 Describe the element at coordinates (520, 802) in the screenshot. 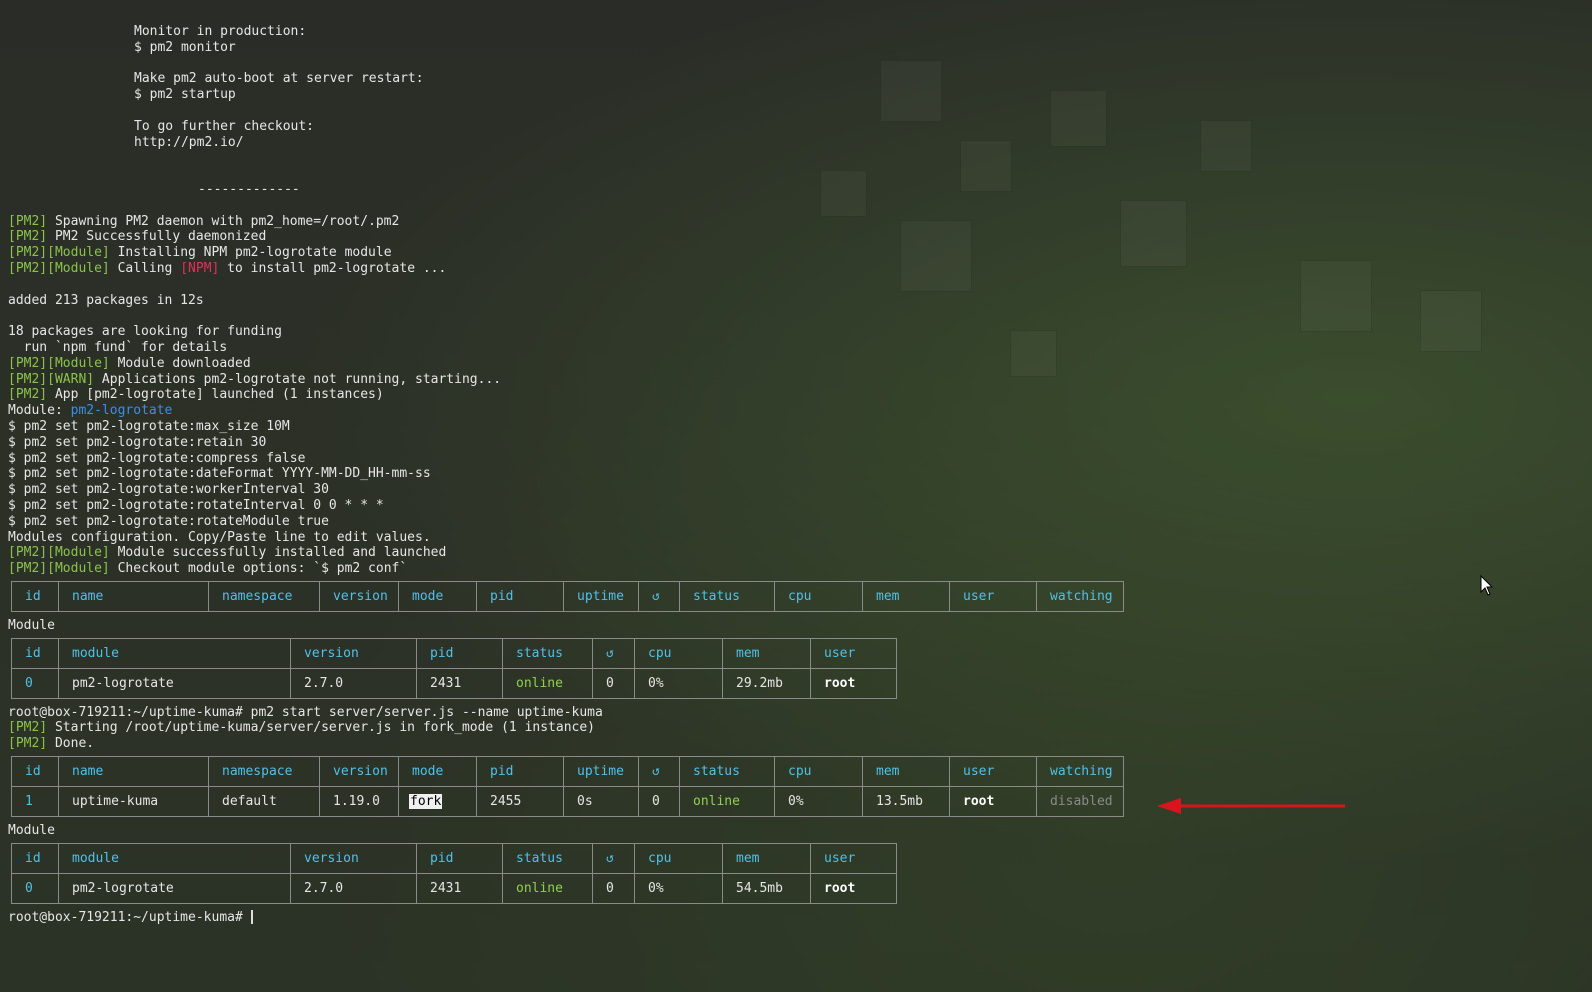

I see `cell-pid: 2455` at that location.